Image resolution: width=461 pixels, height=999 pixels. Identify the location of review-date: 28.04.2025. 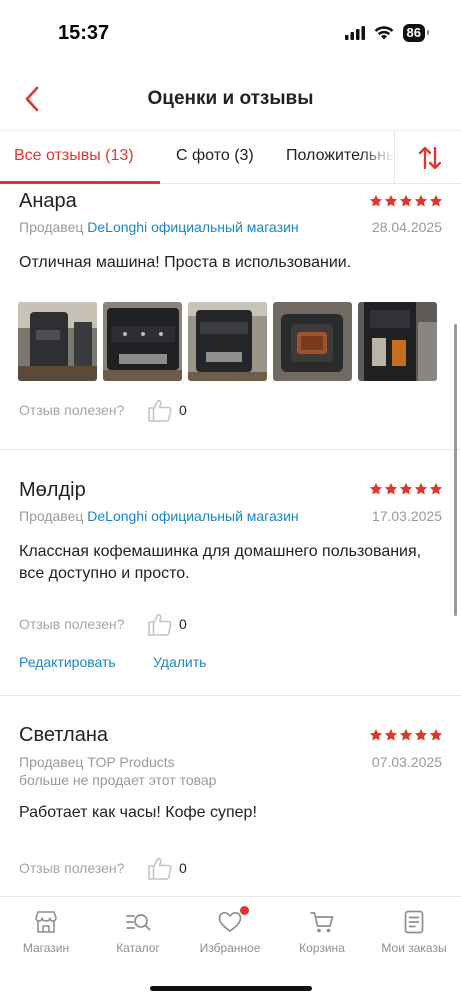
(406, 227).